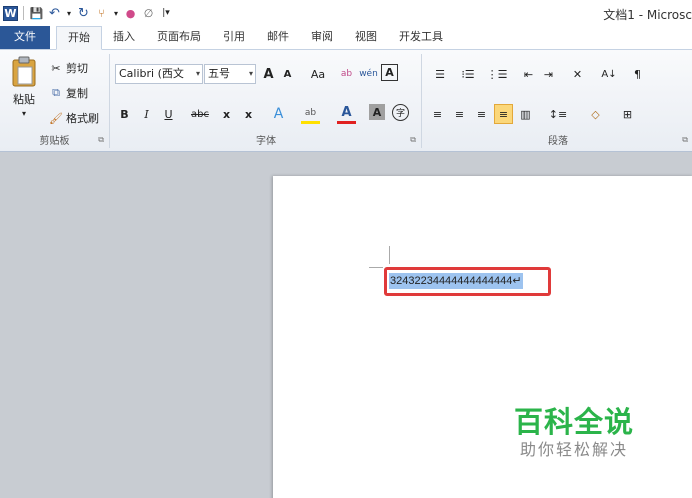  I want to click on clear-formatting-button: ab, so click(346, 74).